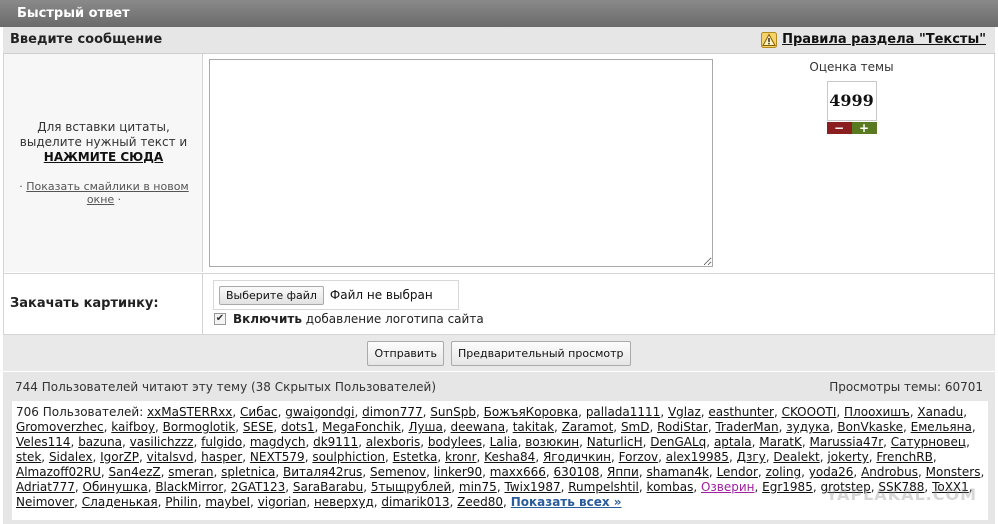  Describe the element at coordinates (405, 353) in the screenshot. I see `send-button: Отправить` at that location.